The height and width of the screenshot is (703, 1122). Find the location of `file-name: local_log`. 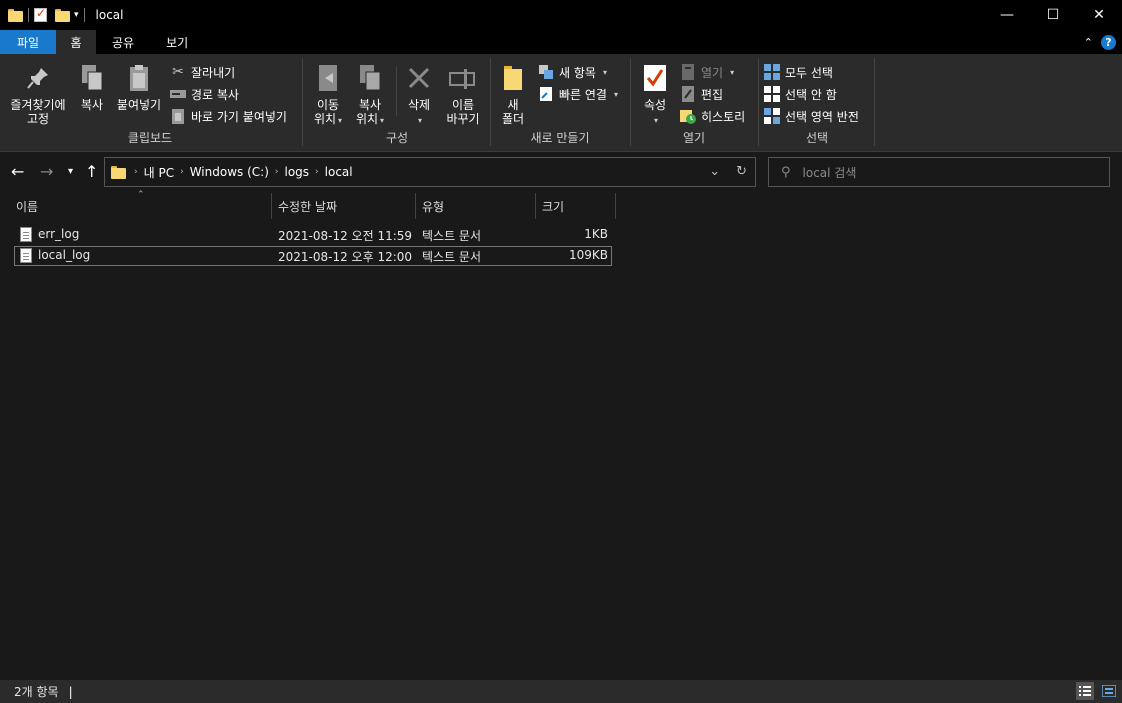

file-name: local_log is located at coordinates (64, 255).